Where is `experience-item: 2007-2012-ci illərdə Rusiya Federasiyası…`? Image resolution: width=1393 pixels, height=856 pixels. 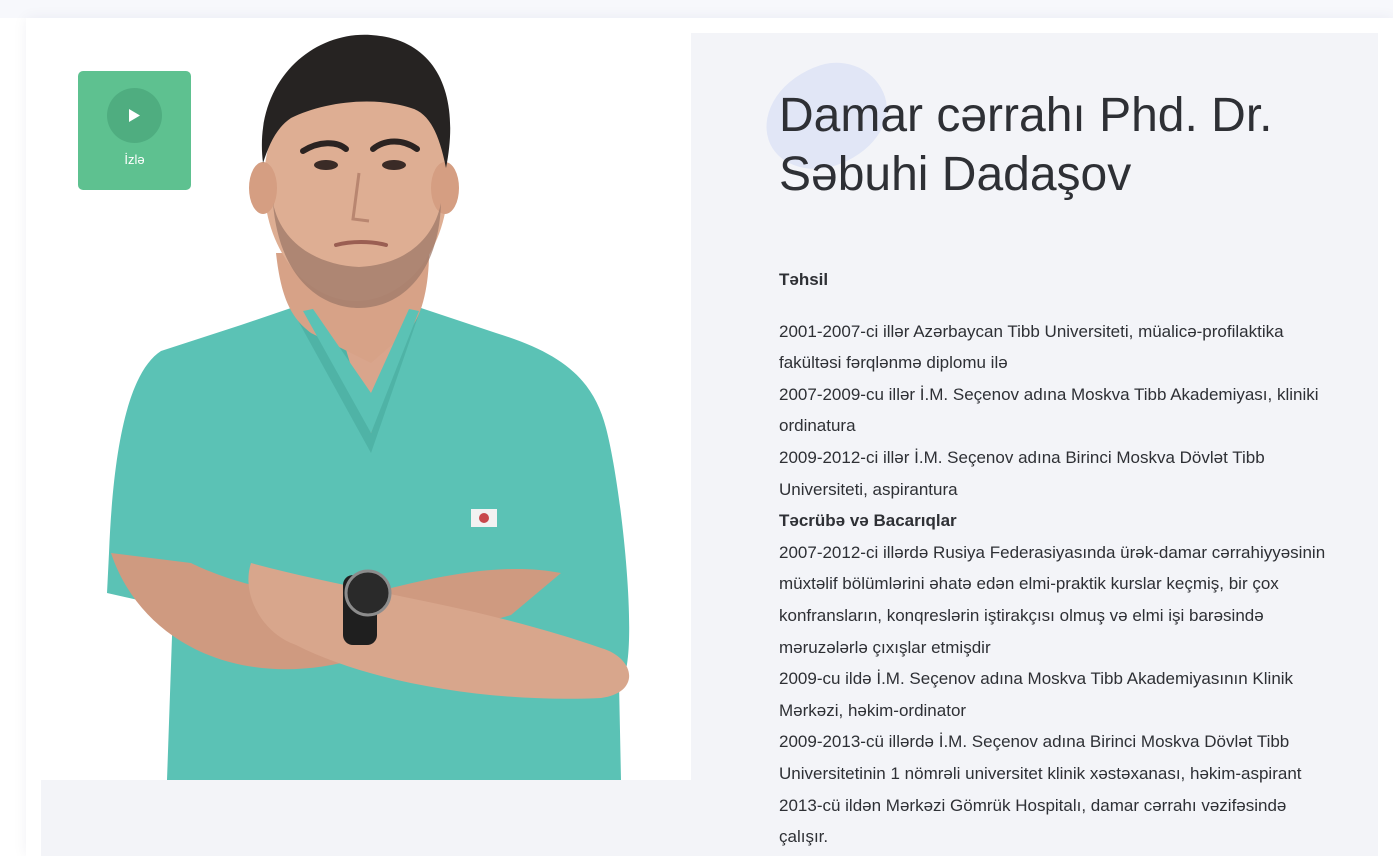
experience-item: 2007-2012-ci illərdə Rusiya Federasiyası… is located at coordinates (1052, 599).